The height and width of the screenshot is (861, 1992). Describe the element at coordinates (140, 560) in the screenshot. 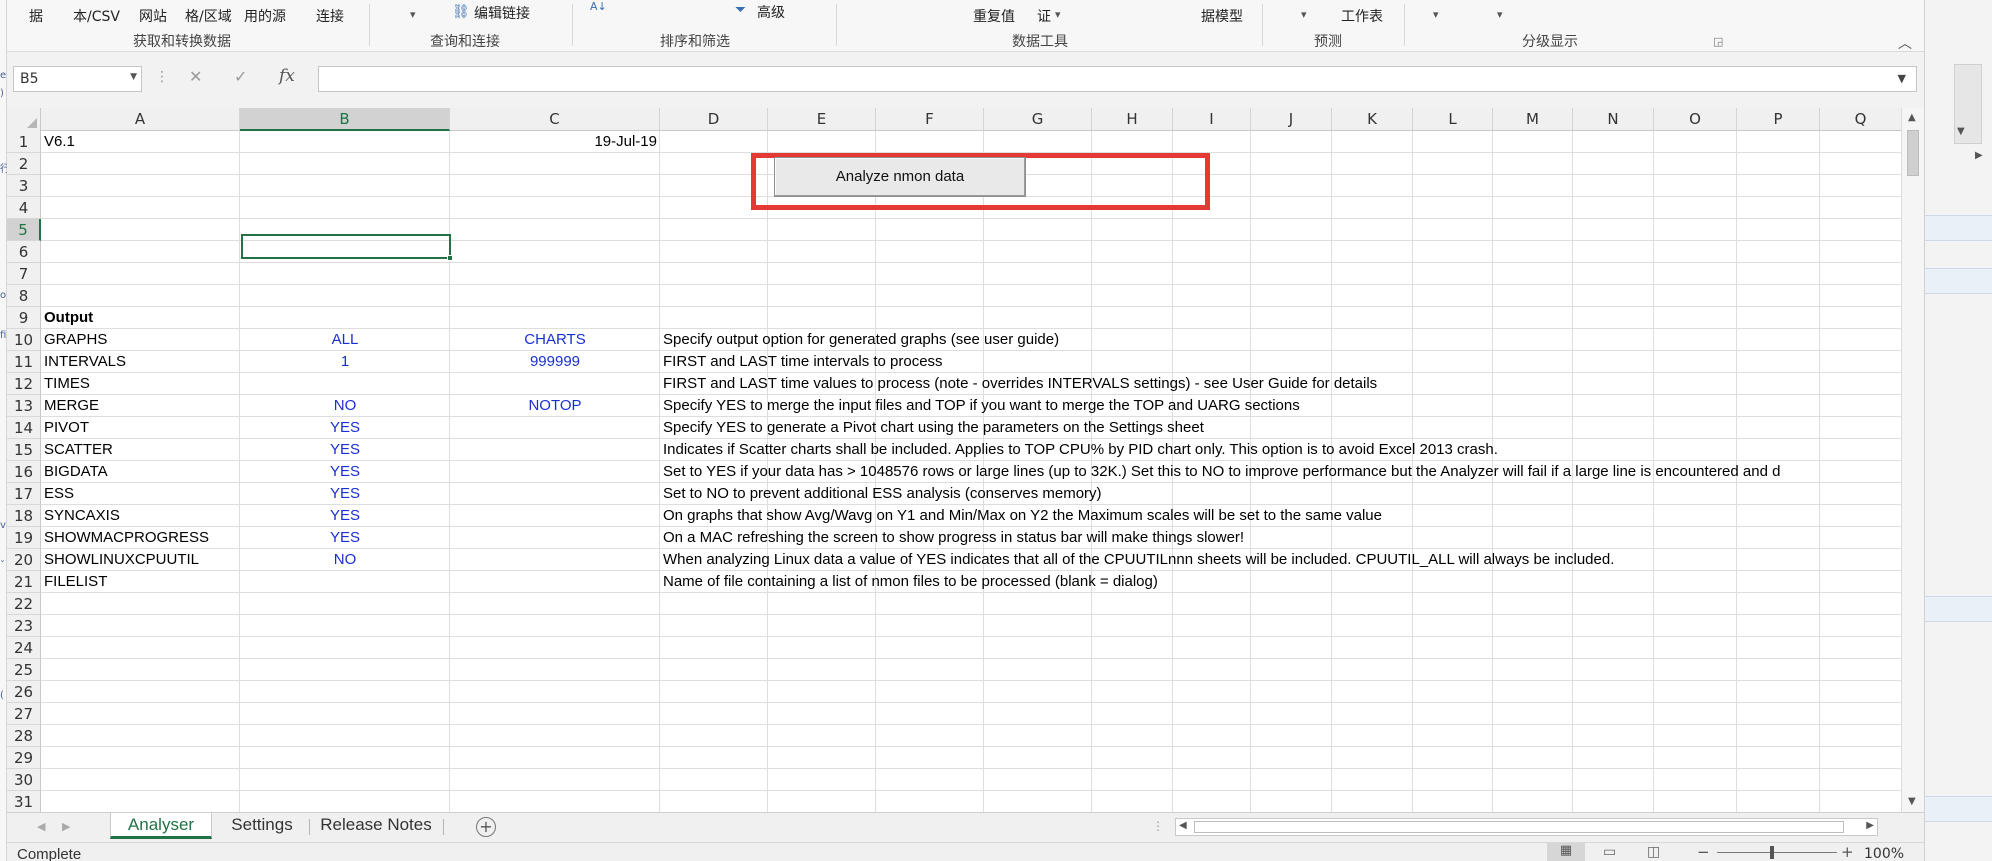

I see `cell-a20: SHOWLINUXCPUUTIL` at that location.